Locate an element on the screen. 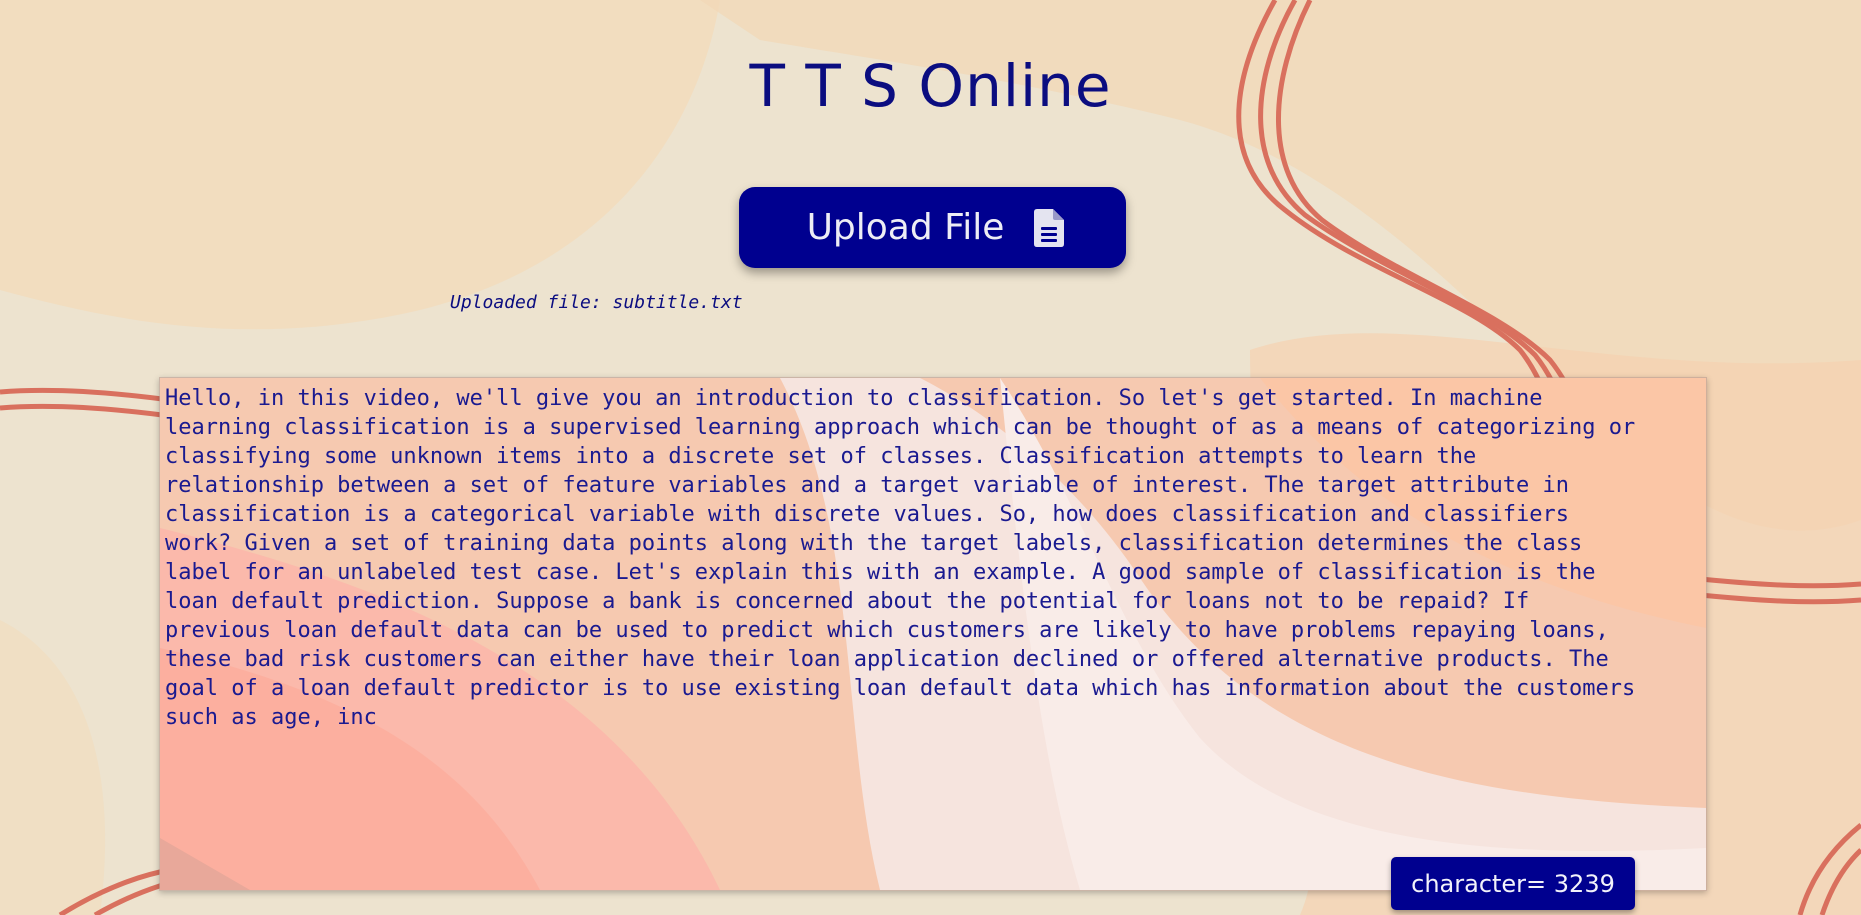  upload-file-button: Upload File is located at coordinates (932, 227).